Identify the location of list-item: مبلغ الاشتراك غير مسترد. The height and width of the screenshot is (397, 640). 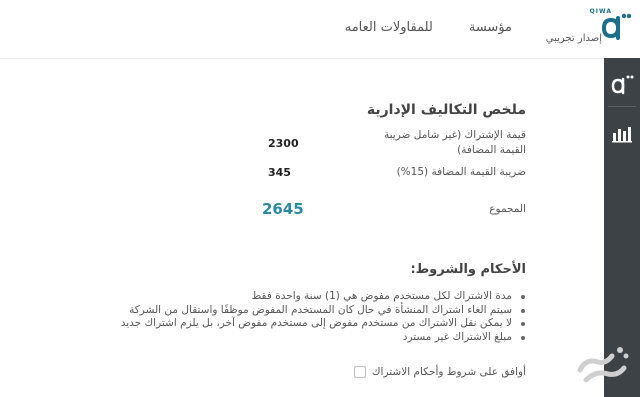
(323, 338).